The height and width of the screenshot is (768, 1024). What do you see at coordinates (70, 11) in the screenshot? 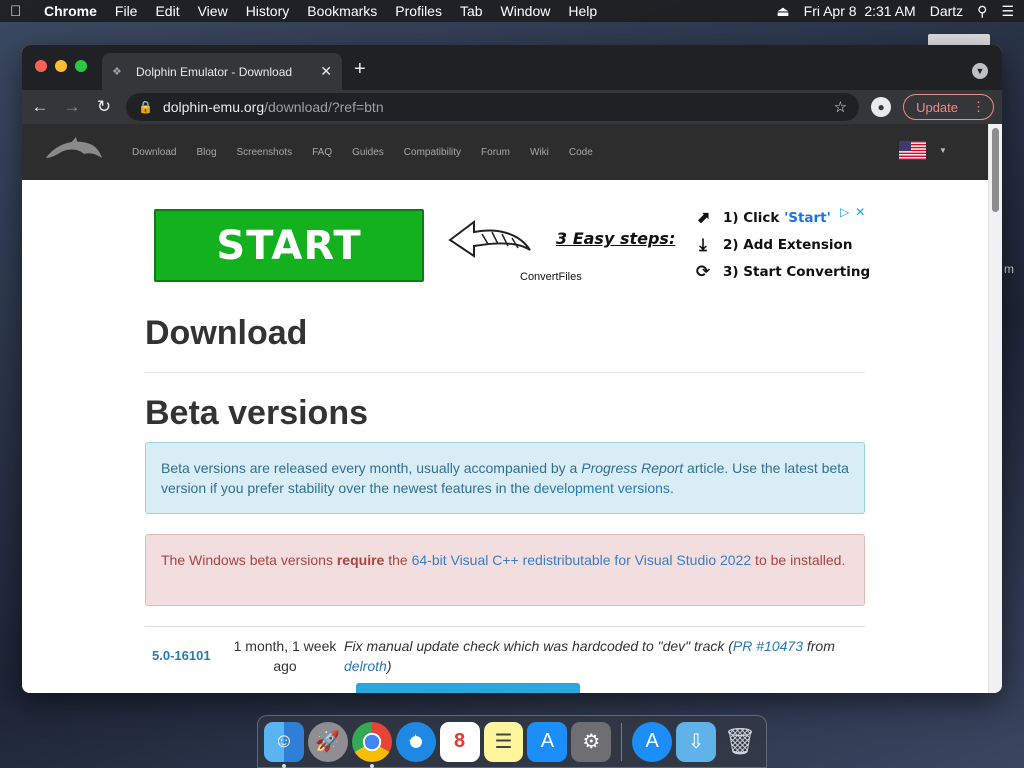
I see `menu-chrome: Chrome` at bounding box center [70, 11].